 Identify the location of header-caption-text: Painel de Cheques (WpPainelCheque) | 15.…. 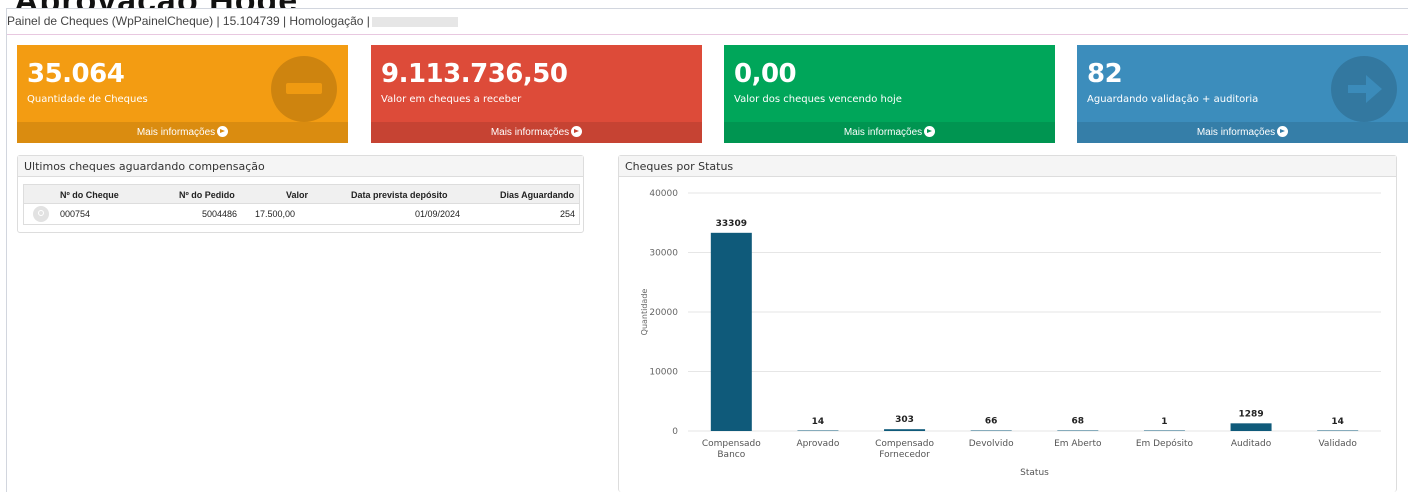
(188, 21).